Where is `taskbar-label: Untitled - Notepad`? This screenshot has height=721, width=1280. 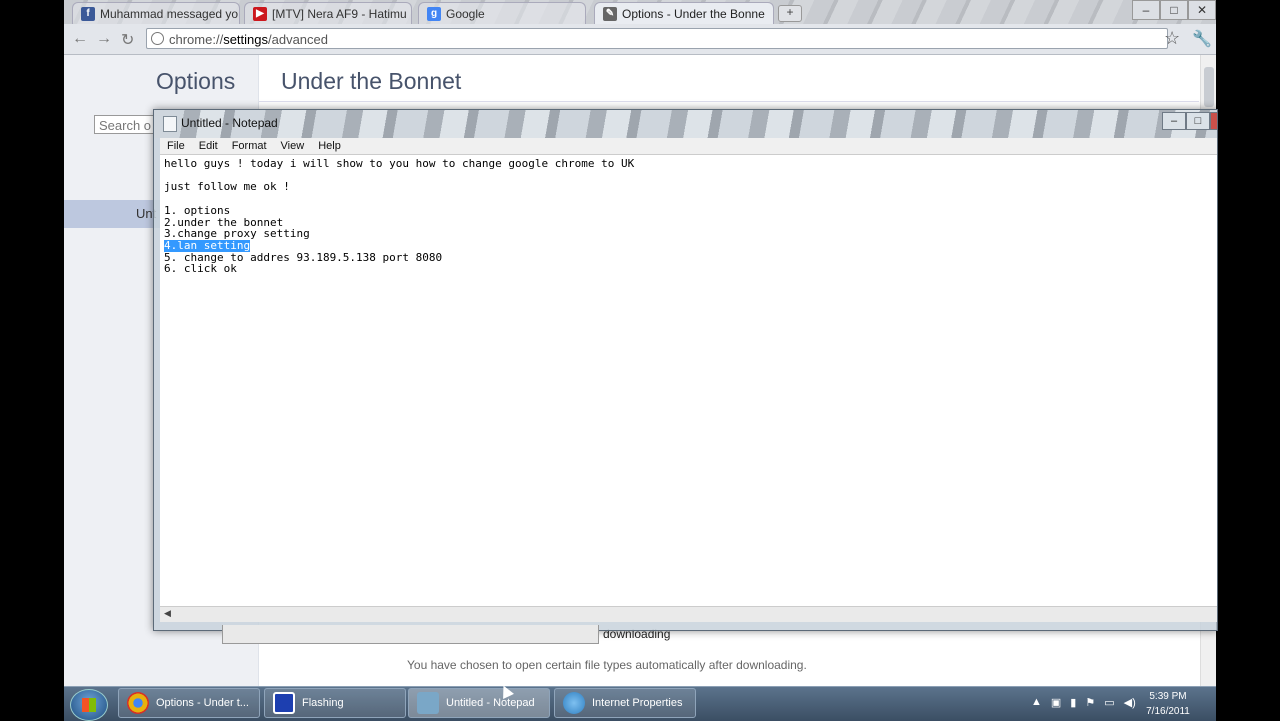
taskbar-label: Untitled - Notepad is located at coordinates (490, 703).